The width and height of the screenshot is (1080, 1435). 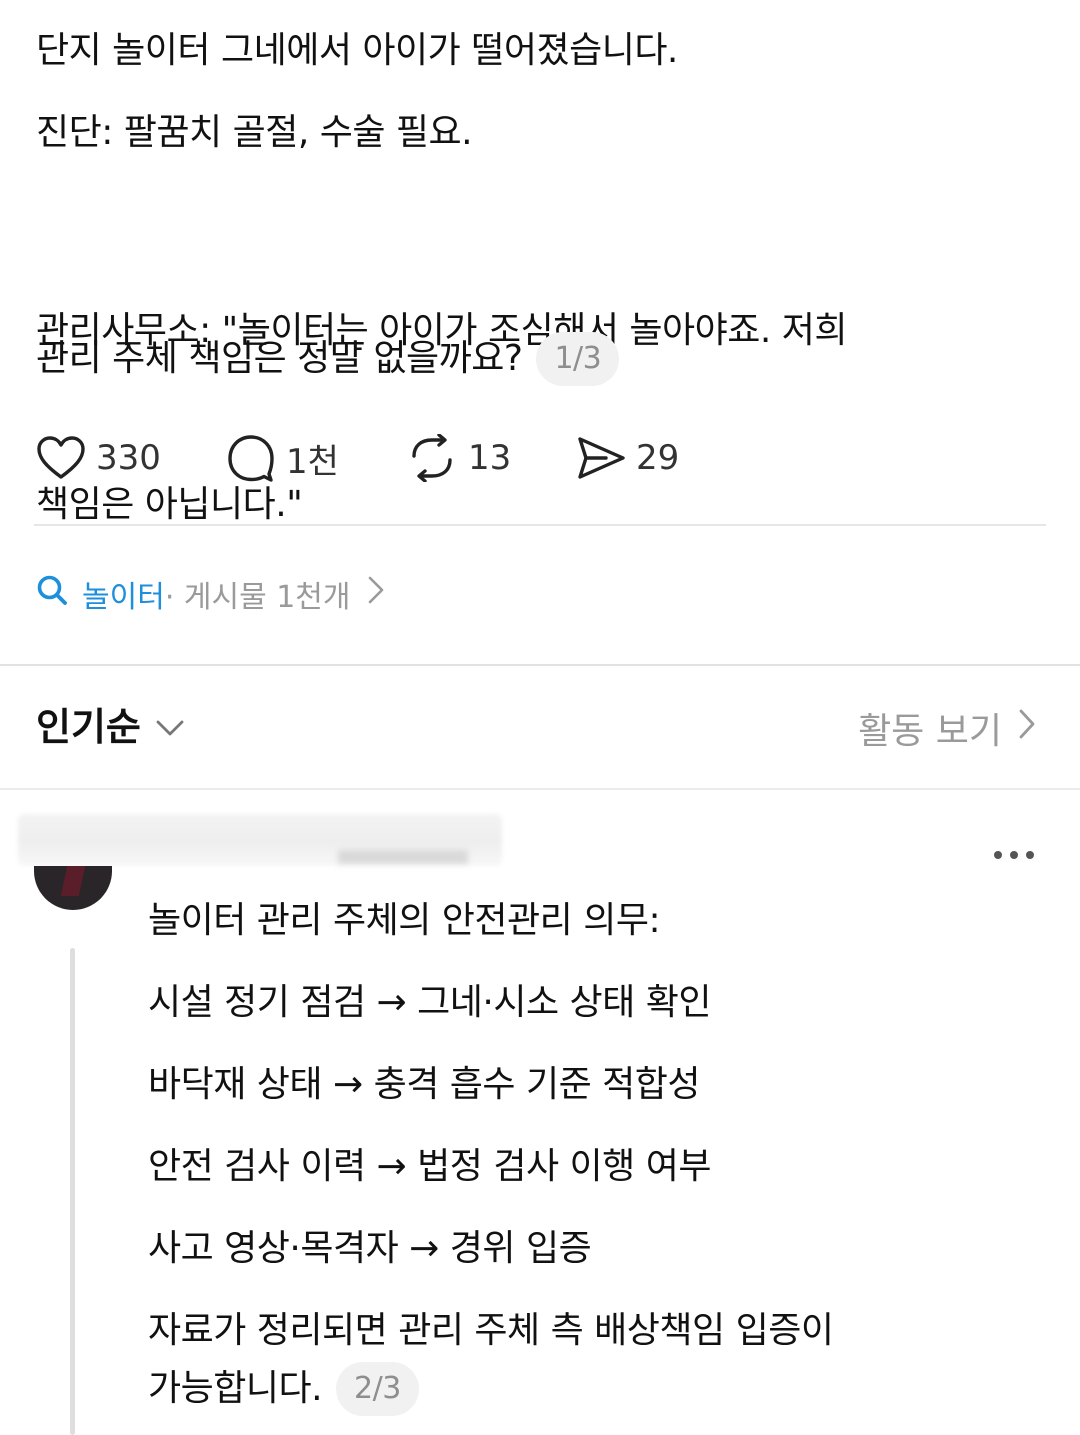 I want to click on thread-connector-line, so click(x=72, y=1191).